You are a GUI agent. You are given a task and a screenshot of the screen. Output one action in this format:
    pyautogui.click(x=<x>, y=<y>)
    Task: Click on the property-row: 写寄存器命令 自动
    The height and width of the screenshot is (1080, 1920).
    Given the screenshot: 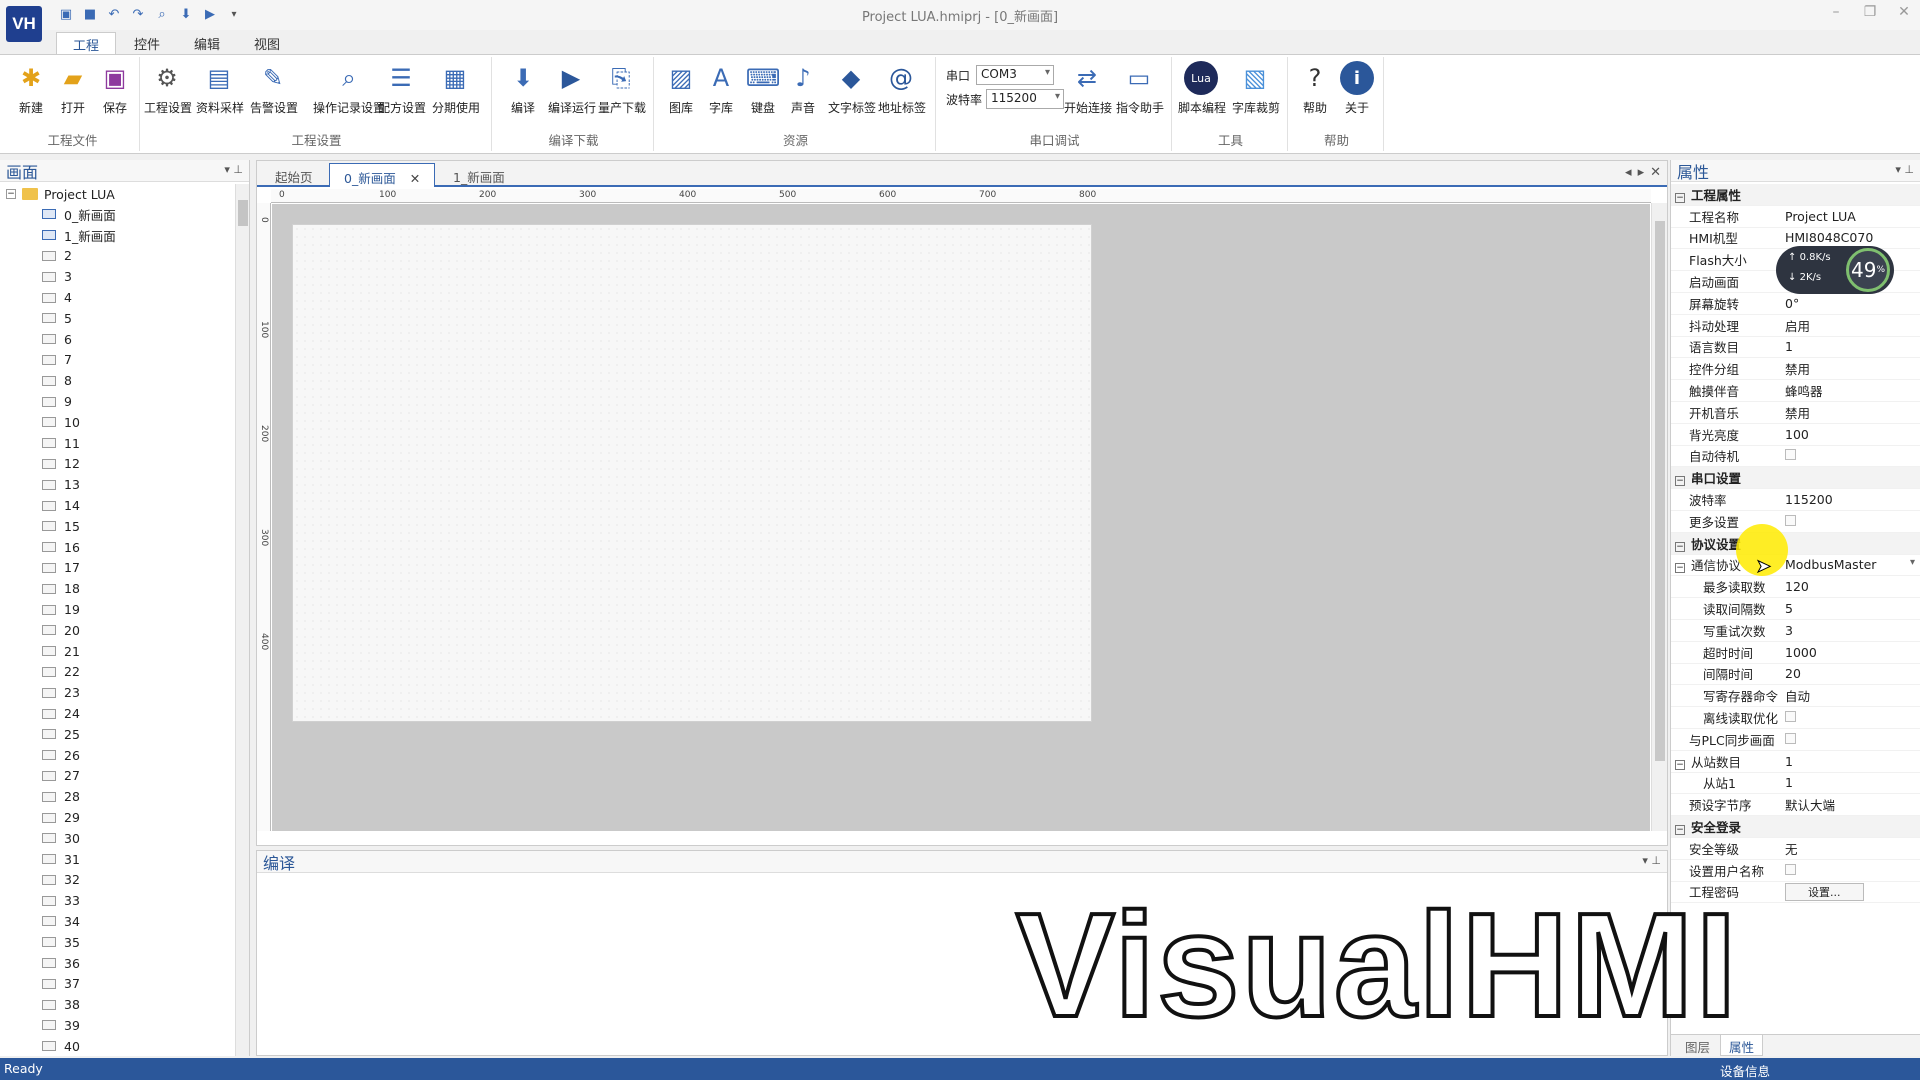 What is the action you would take?
    pyautogui.click(x=1795, y=696)
    